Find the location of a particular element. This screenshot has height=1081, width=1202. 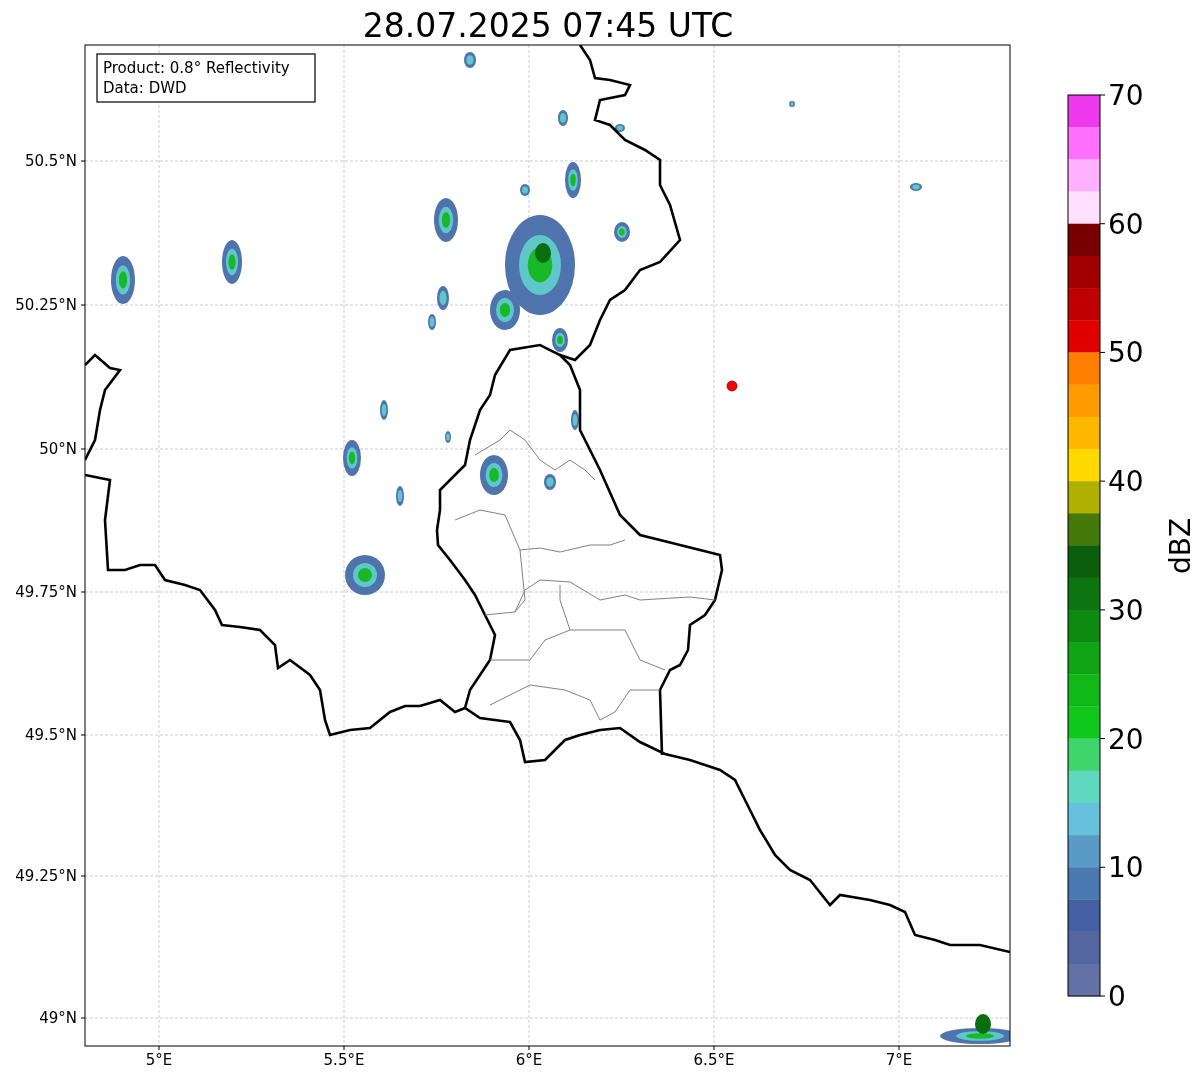

latitude-label: 50°N is located at coordinates (58, 449).